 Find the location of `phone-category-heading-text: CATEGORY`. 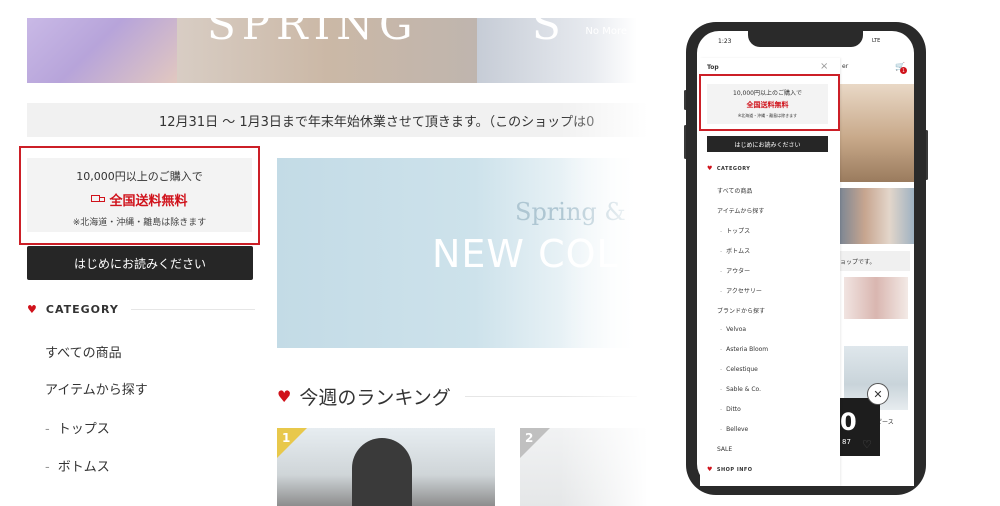

phone-category-heading-text: CATEGORY is located at coordinates (733, 168).